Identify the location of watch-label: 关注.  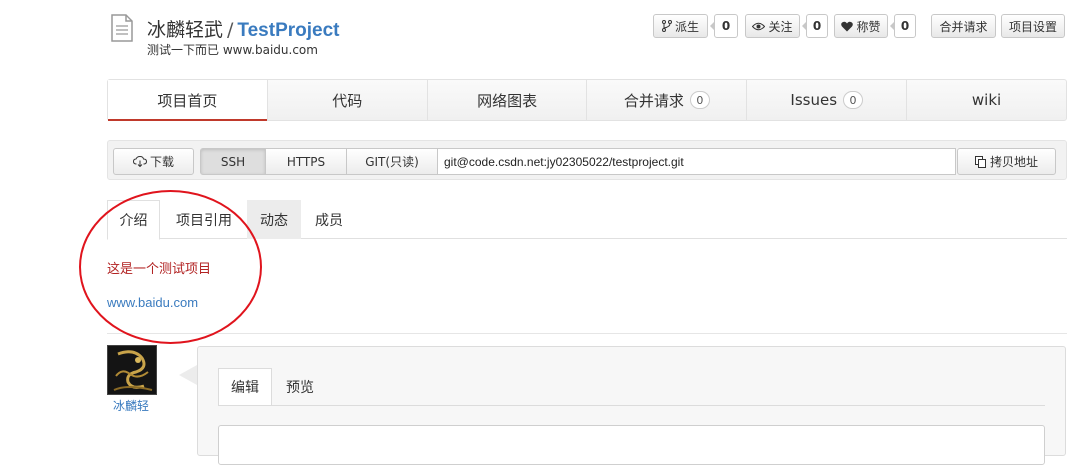
(780, 26).